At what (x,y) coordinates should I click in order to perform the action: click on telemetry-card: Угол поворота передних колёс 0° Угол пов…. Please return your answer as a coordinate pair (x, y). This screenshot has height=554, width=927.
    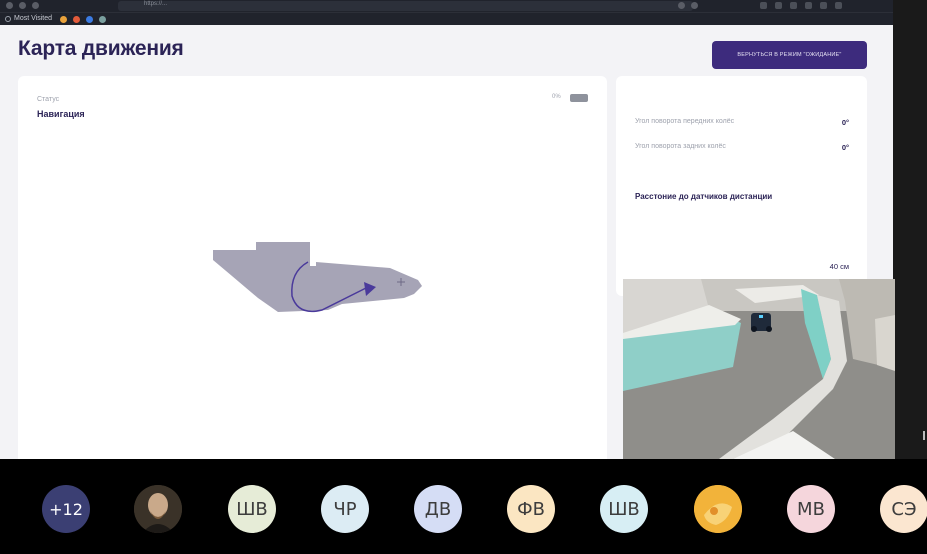
    Looking at the image, I should click on (741, 186).